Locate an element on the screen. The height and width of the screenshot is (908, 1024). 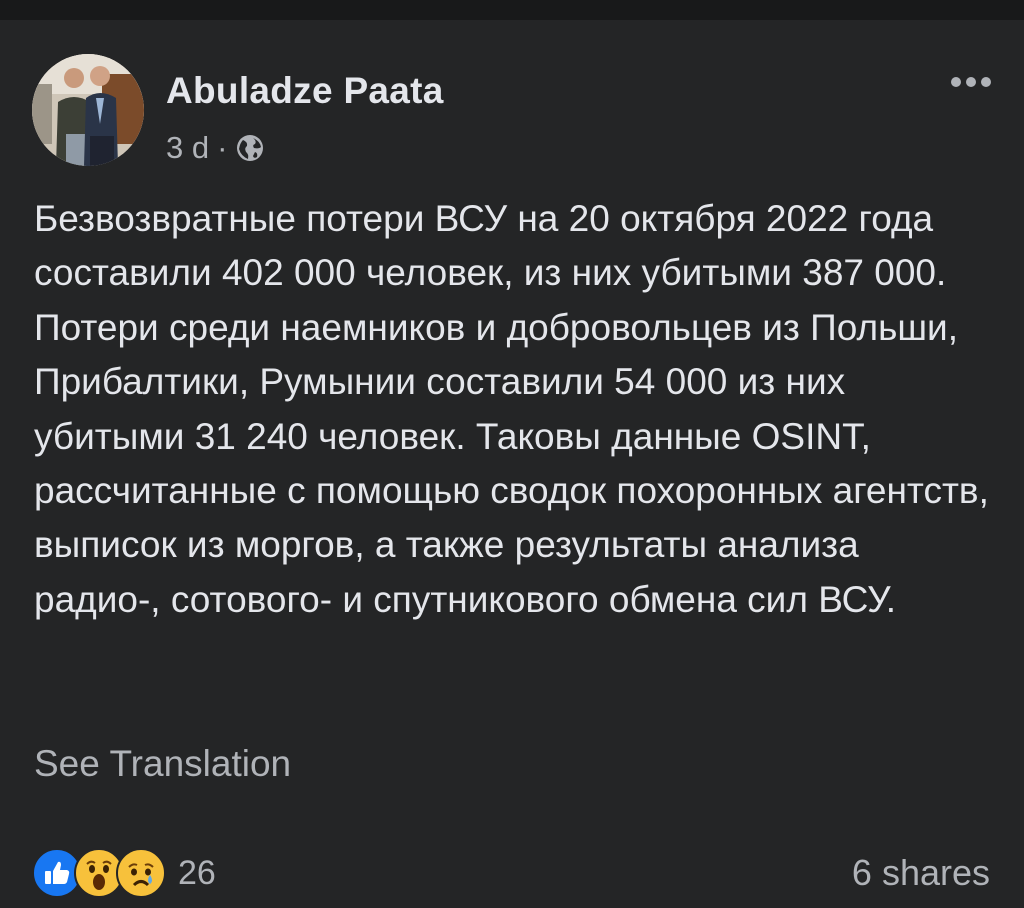
top-bar is located at coordinates (512, 10).